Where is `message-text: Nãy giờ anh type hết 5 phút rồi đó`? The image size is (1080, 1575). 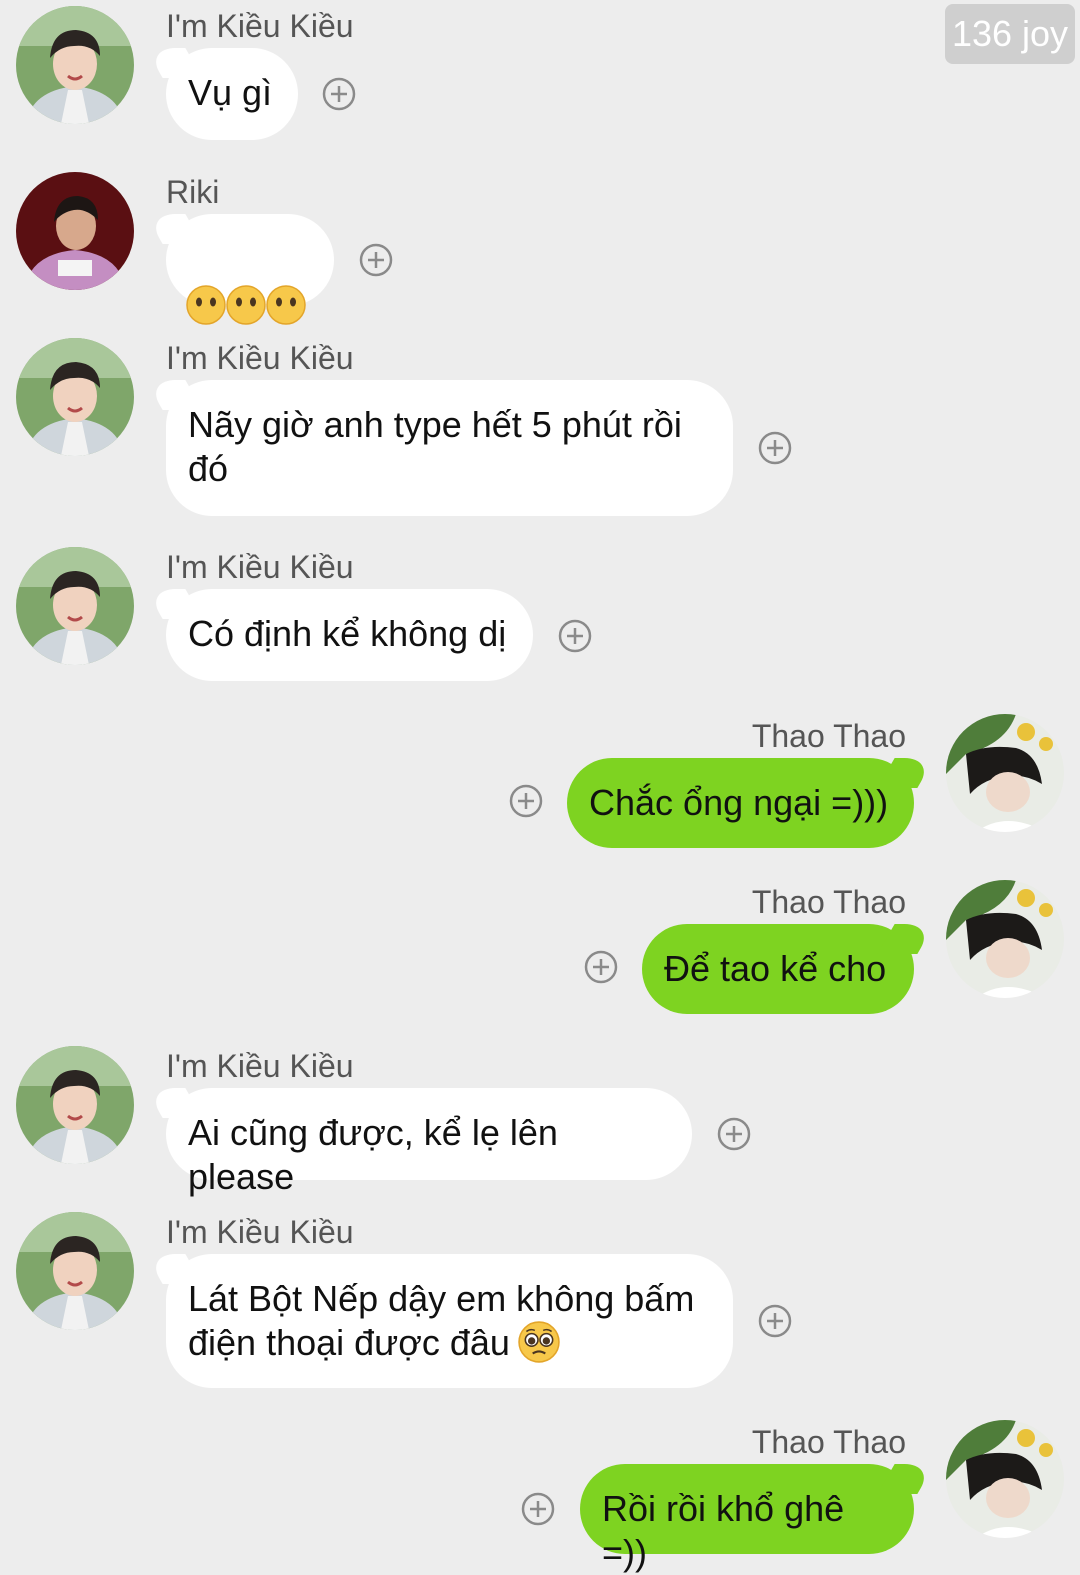 message-text: Nãy giờ anh type hết 5 phút rồi đó is located at coordinates (435, 446).